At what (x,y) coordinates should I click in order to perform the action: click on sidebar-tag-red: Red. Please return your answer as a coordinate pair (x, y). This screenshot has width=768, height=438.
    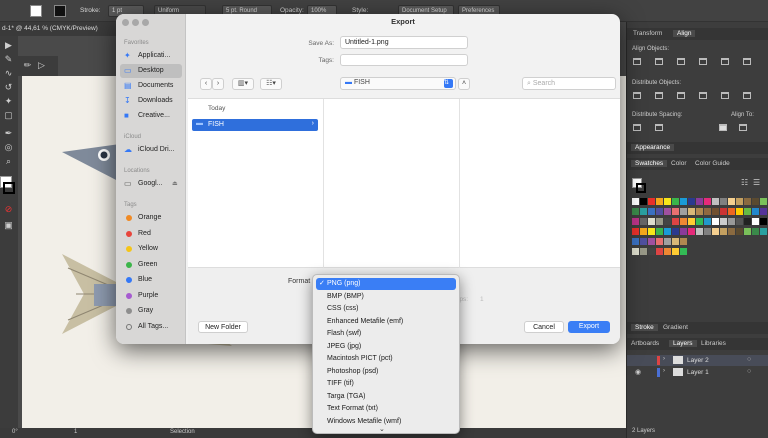
    Looking at the image, I should click on (151, 234).